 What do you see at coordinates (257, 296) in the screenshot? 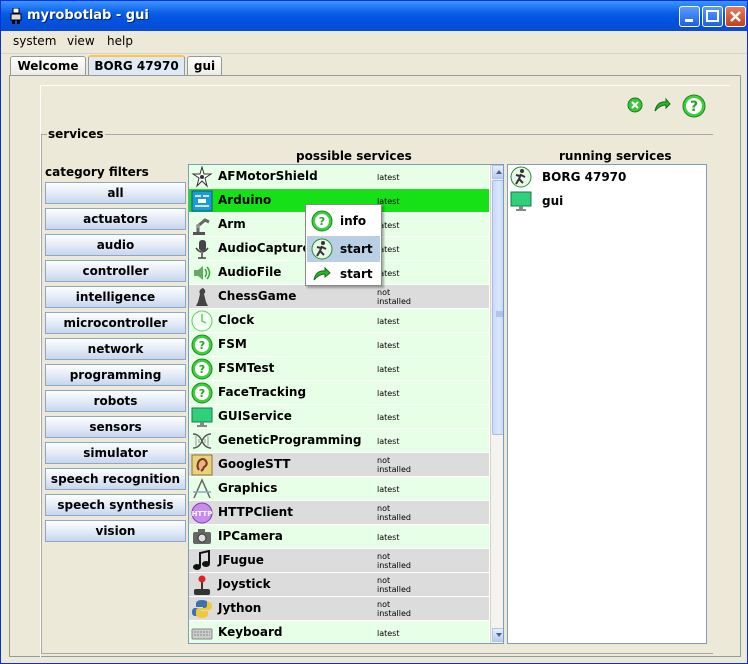
I see `service-name: ChessGame` at bounding box center [257, 296].